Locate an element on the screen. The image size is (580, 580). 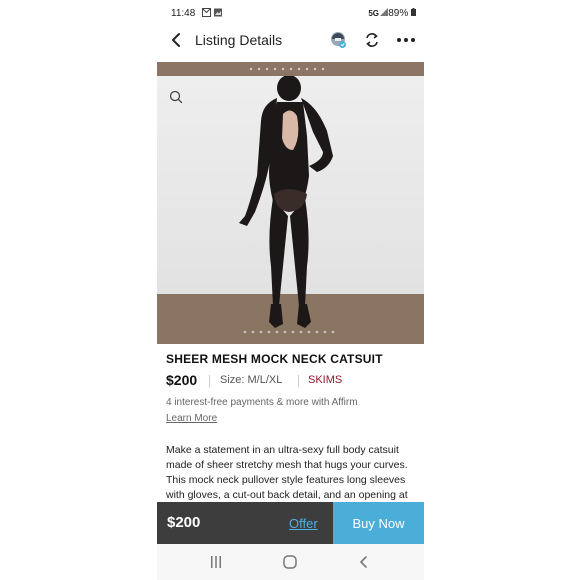
status-time: 11:48 is located at coordinates (183, 13).